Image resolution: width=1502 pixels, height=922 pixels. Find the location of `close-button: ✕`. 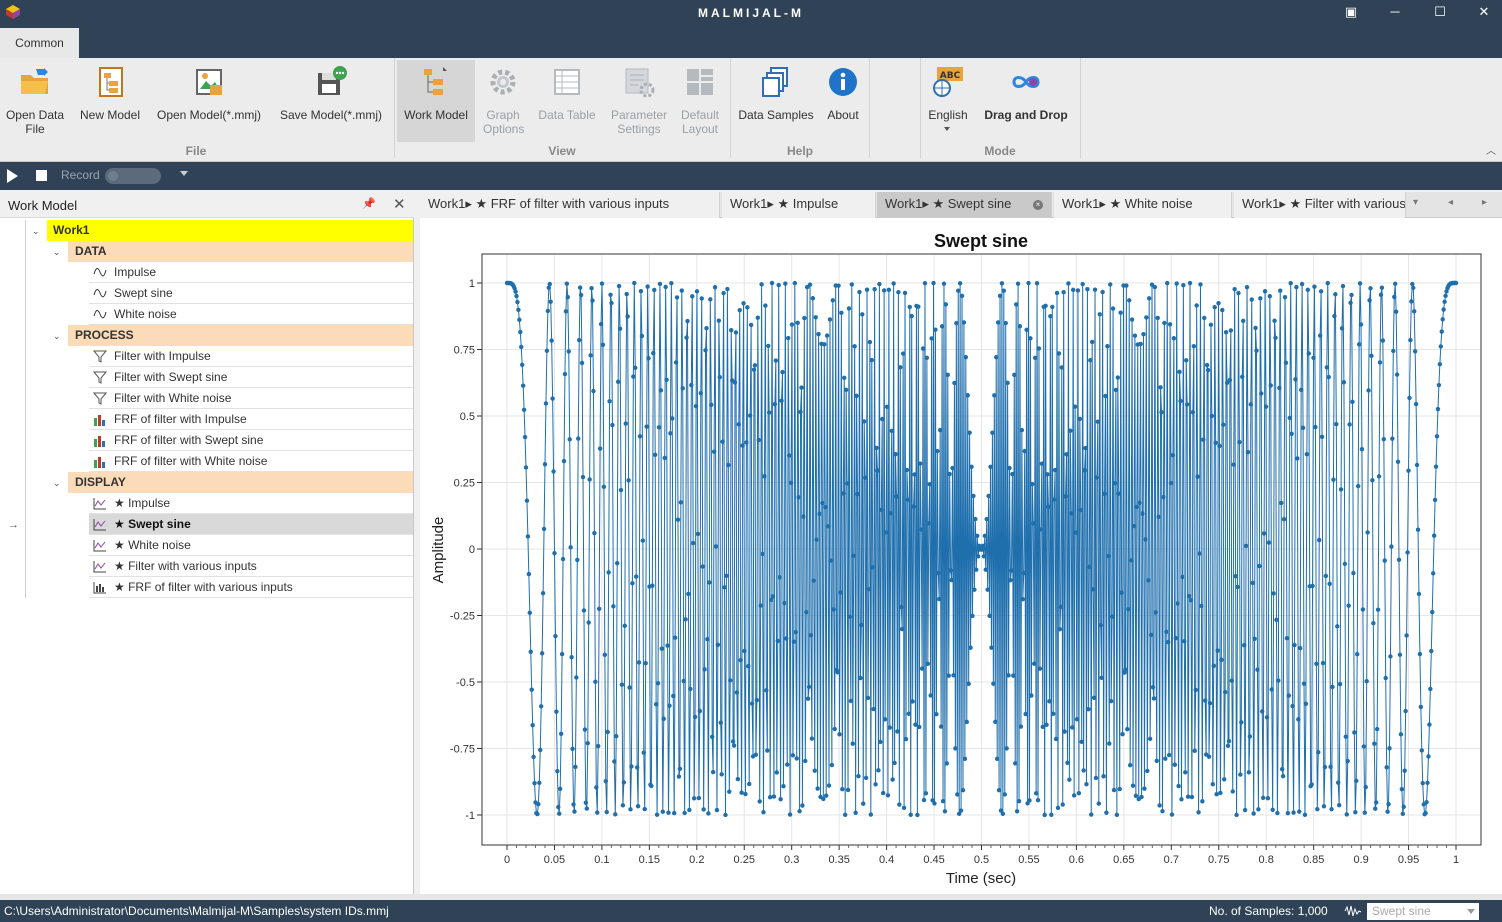

close-button: ✕ is located at coordinates (1484, 12).